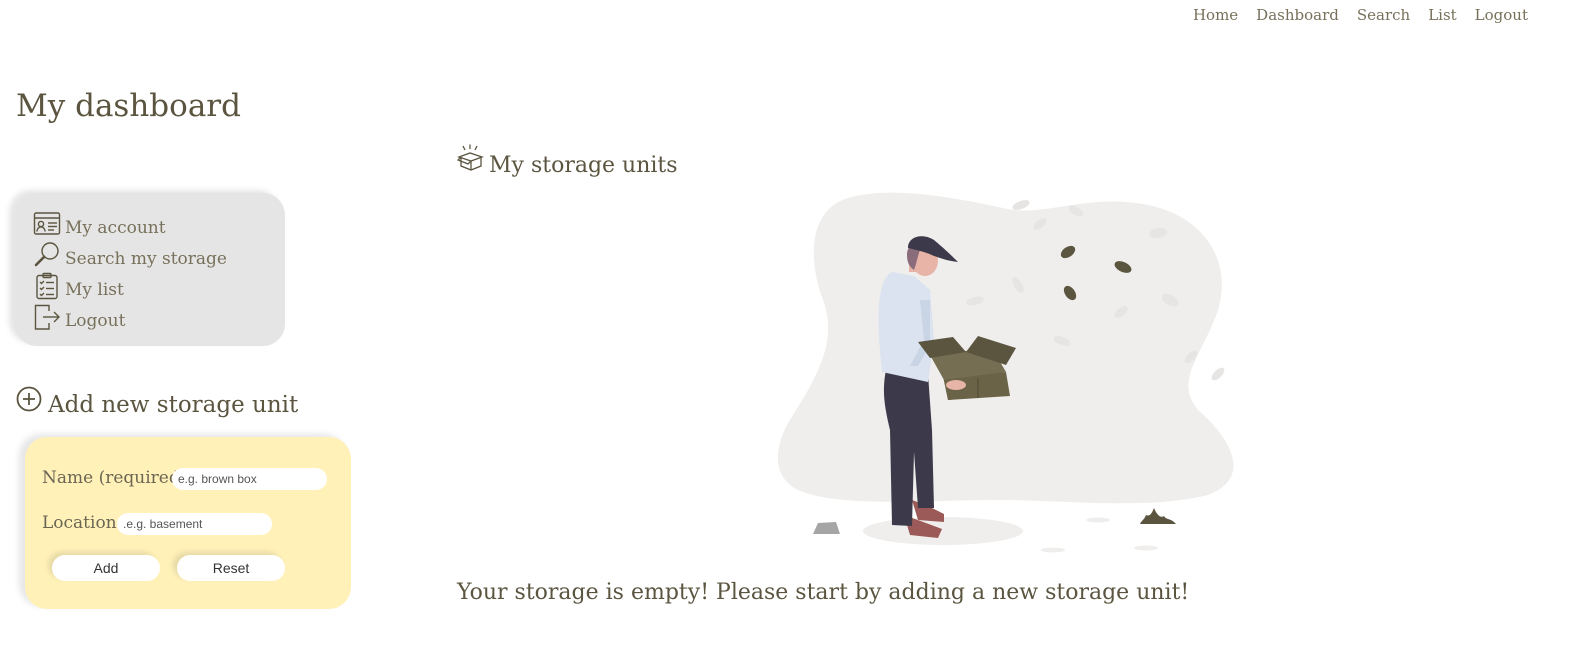 The image size is (1571, 646). Describe the element at coordinates (1215, 15) in the screenshot. I see `nav-home: Home` at that location.